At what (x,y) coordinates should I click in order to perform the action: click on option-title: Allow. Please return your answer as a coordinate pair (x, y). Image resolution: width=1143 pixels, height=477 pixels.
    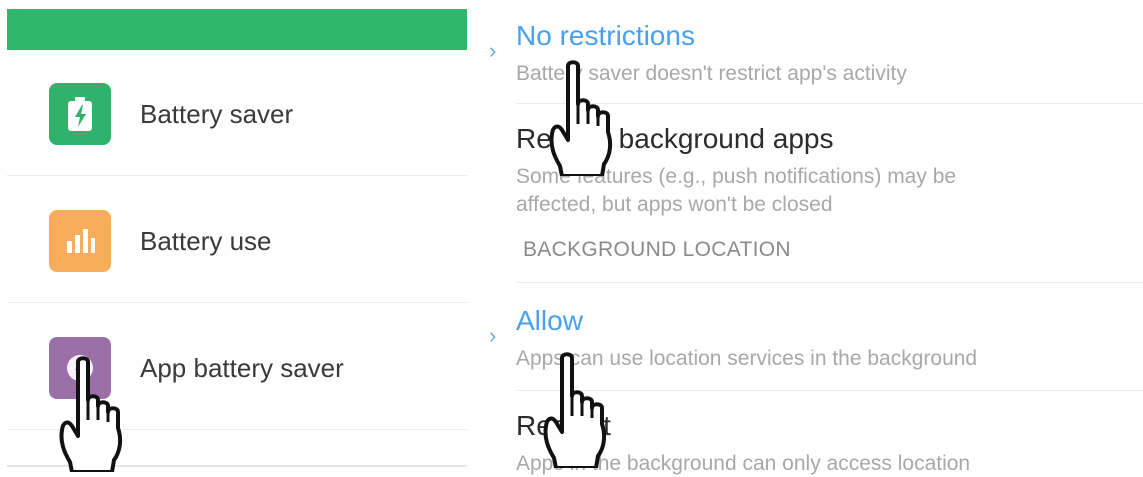
    Looking at the image, I should click on (549, 320).